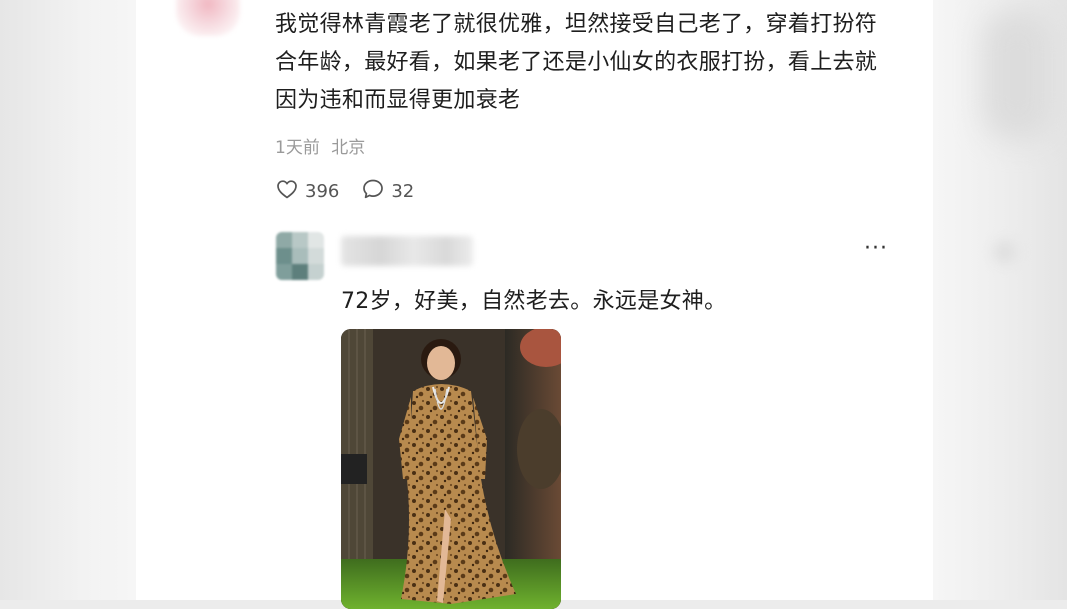 The image size is (1067, 609). I want to click on comment-actions: 396 32, so click(355, 191).